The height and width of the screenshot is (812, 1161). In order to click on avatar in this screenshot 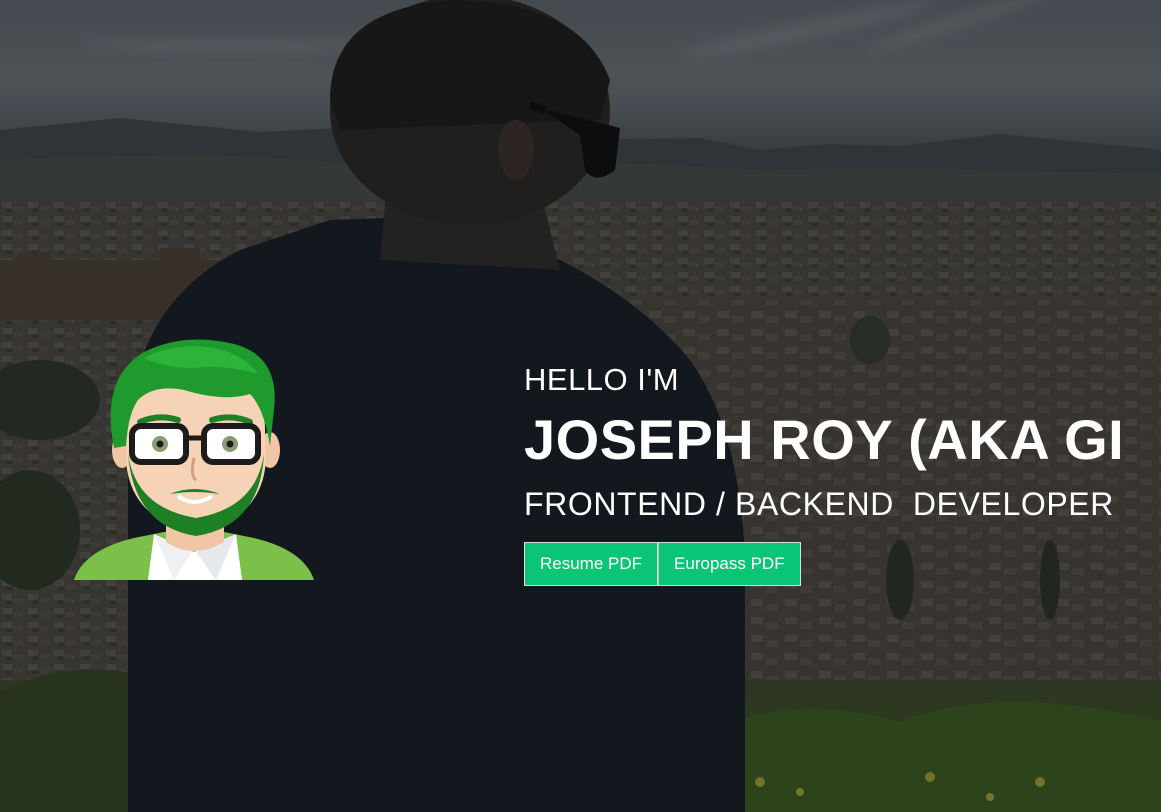, I will do `click(194, 459)`.